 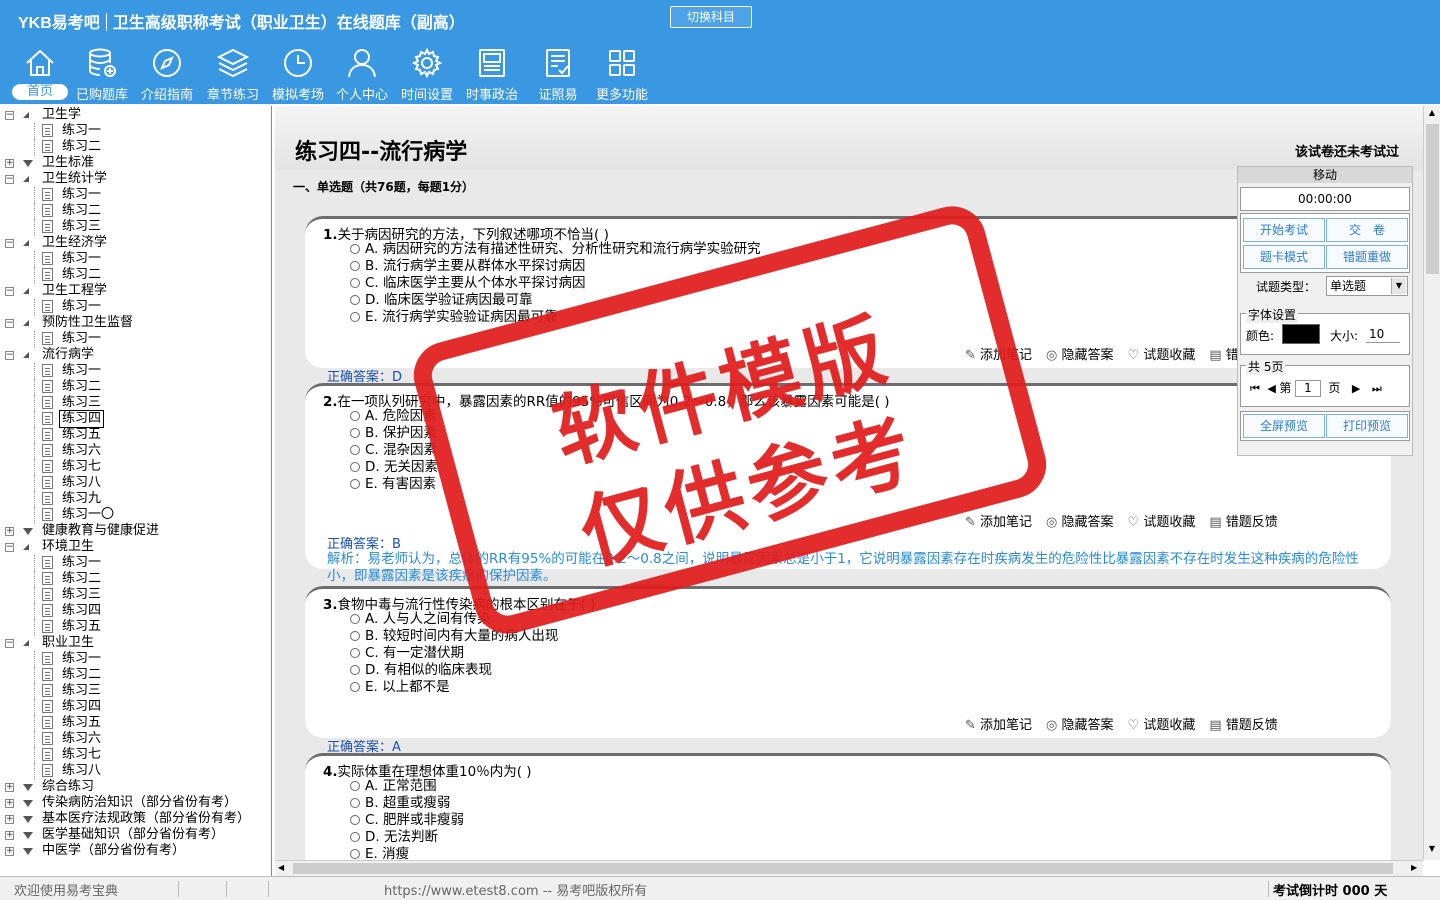 What do you see at coordinates (1367, 426) in the screenshot?
I see `print-preview-button: 打印预览` at bounding box center [1367, 426].